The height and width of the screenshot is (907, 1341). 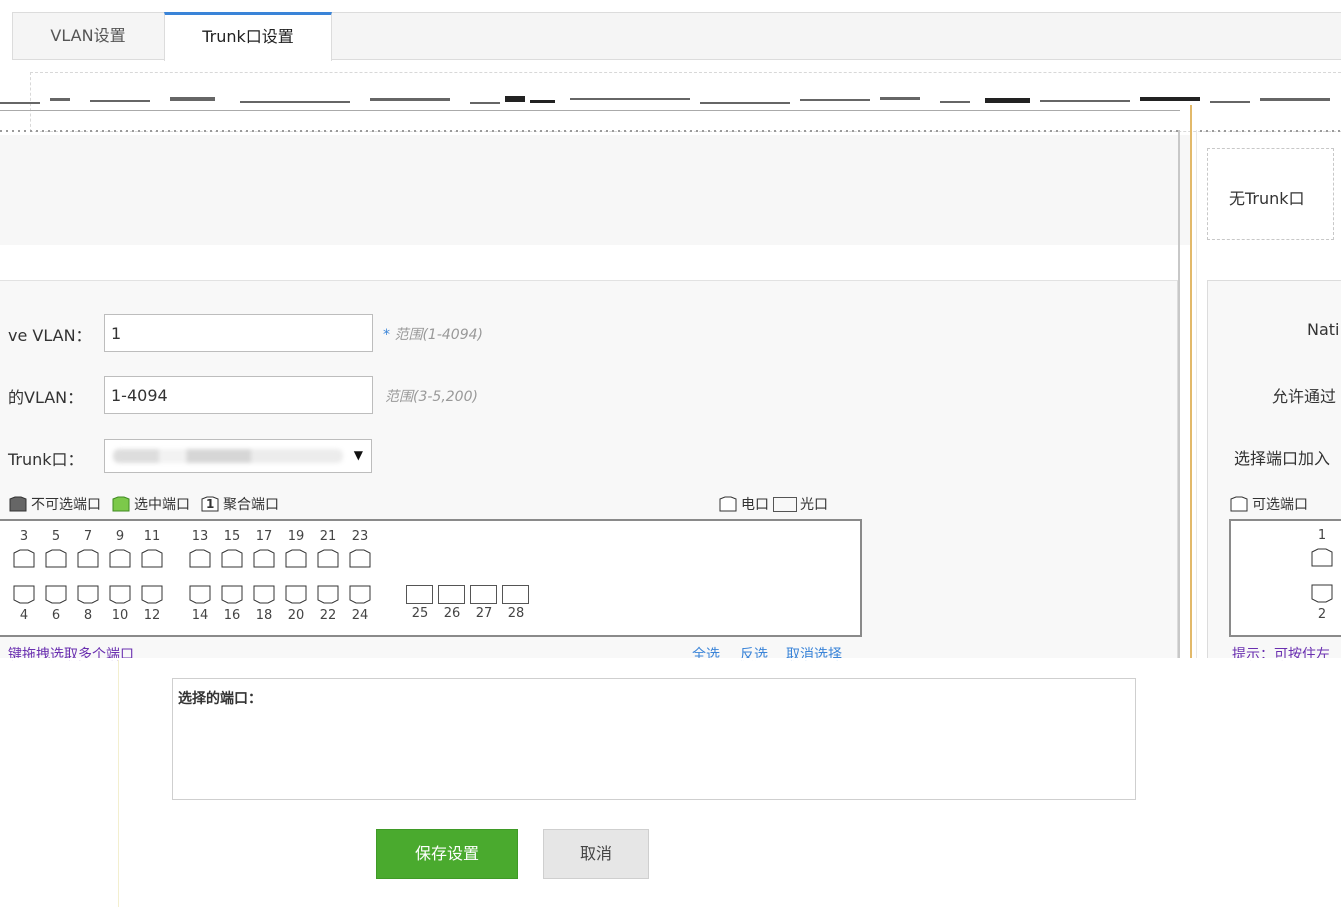 What do you see at coordinates (71, 655) in the screenshot?
I see `drag-select-hint: 键拖拽选取多个端口` at bounding box center [71, 655].